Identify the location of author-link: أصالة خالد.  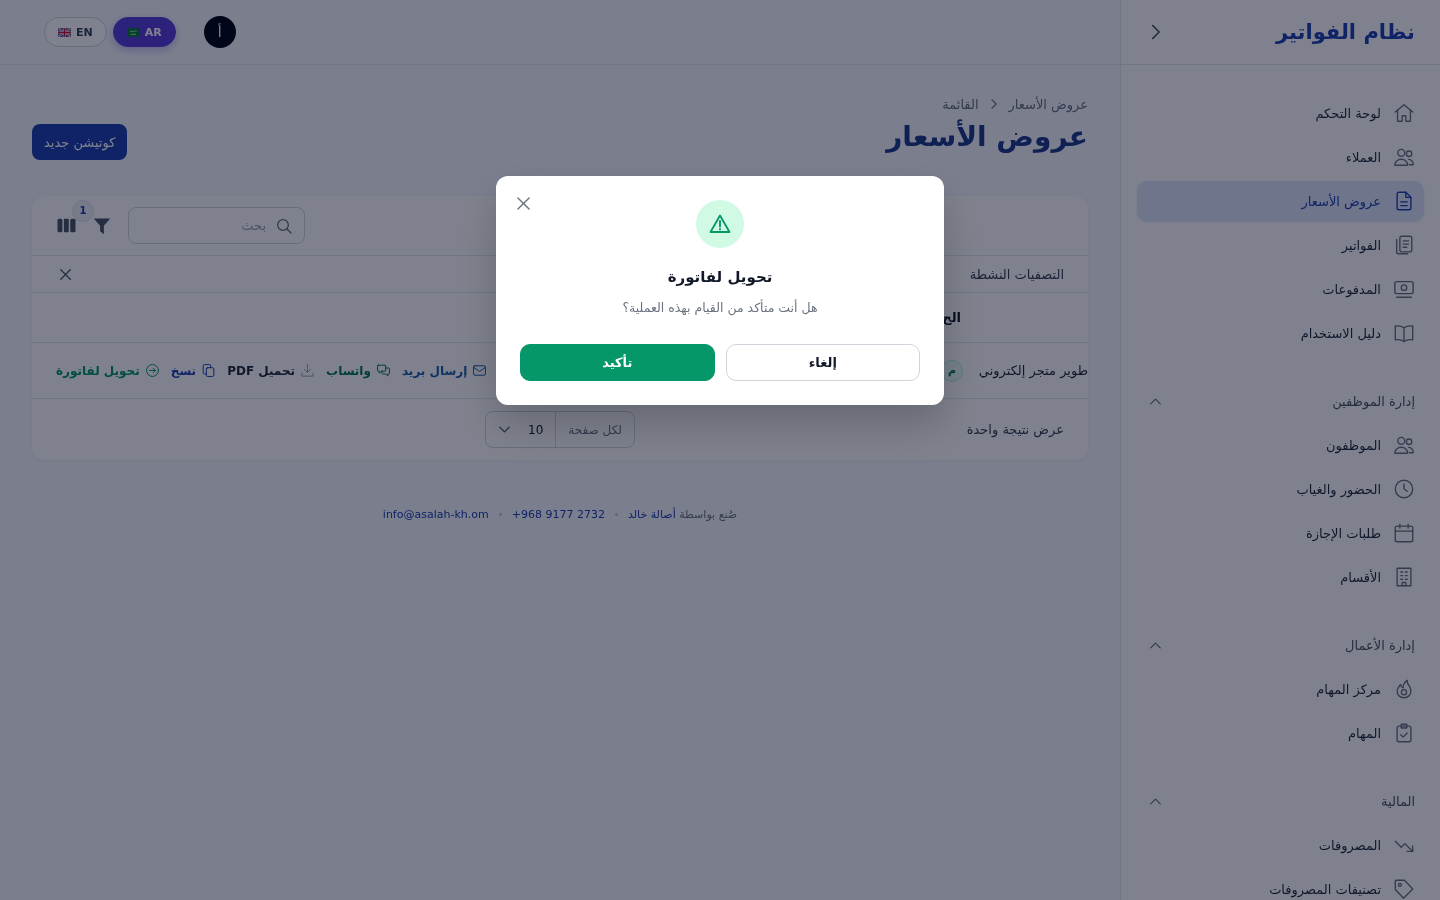
(651, 514).